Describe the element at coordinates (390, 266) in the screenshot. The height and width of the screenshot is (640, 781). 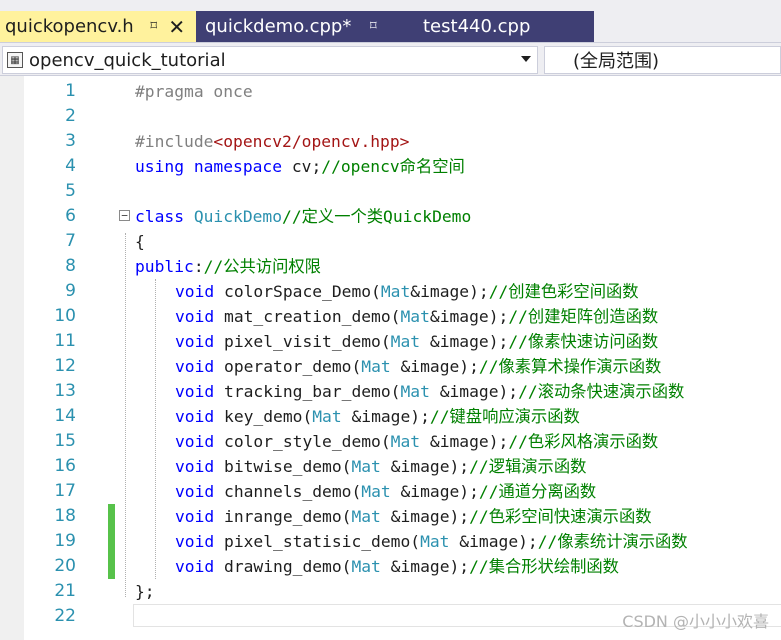
I see `code-line: 8 public://公共访问权限` at that location.